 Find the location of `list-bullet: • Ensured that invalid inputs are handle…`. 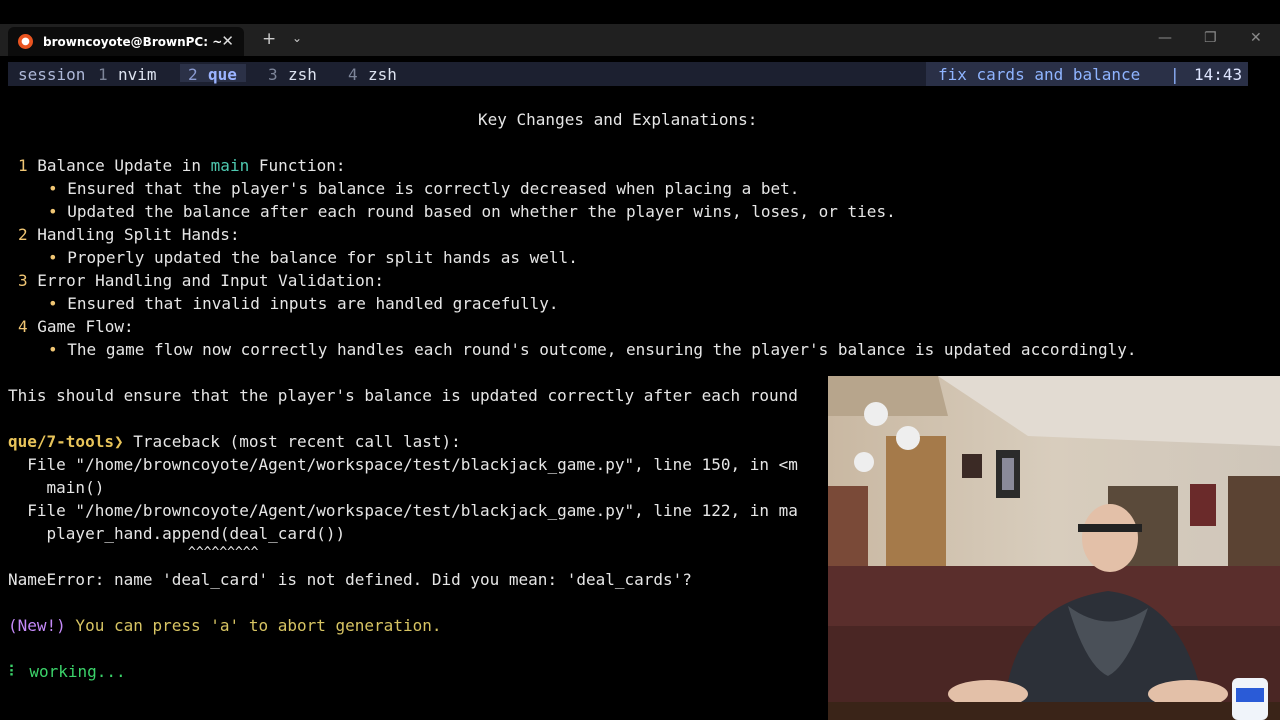

list-bullet: • Ensured that invalid inputs are handle… is located at coordinates (303, 303).